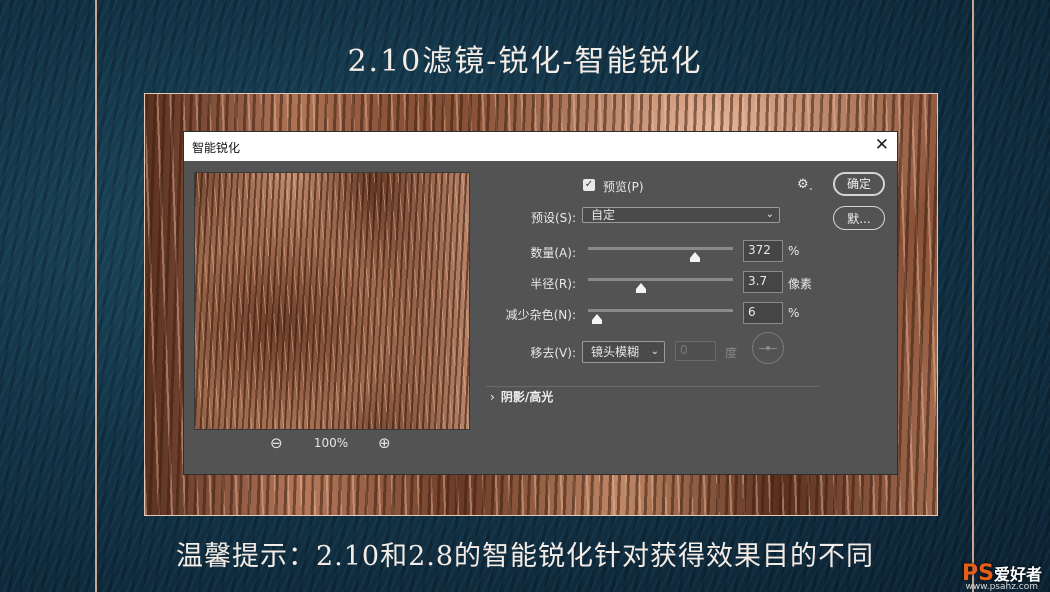 The height and width of the screenshot is (592, 1050). What do you see at coordinates (553, 284) in the screenshot?
I see `radius-label: 半径(R):` at bounding box center [553, 284].